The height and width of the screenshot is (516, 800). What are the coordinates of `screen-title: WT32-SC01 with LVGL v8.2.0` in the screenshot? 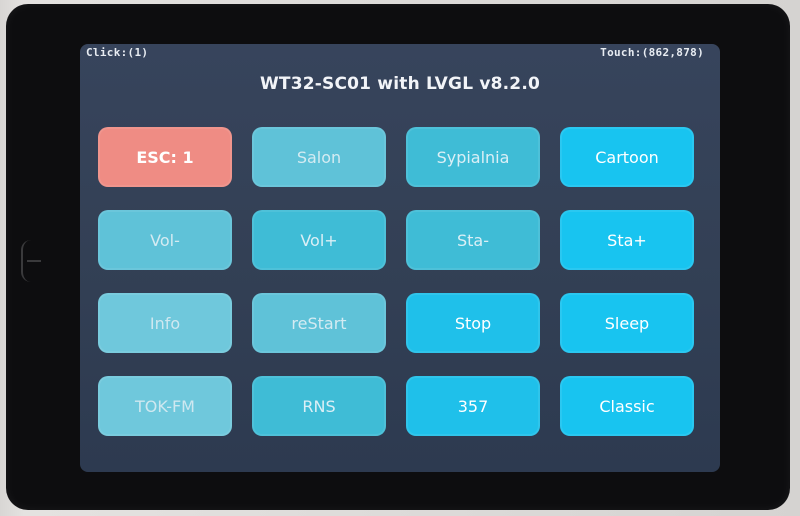 It's located at (400, 84).